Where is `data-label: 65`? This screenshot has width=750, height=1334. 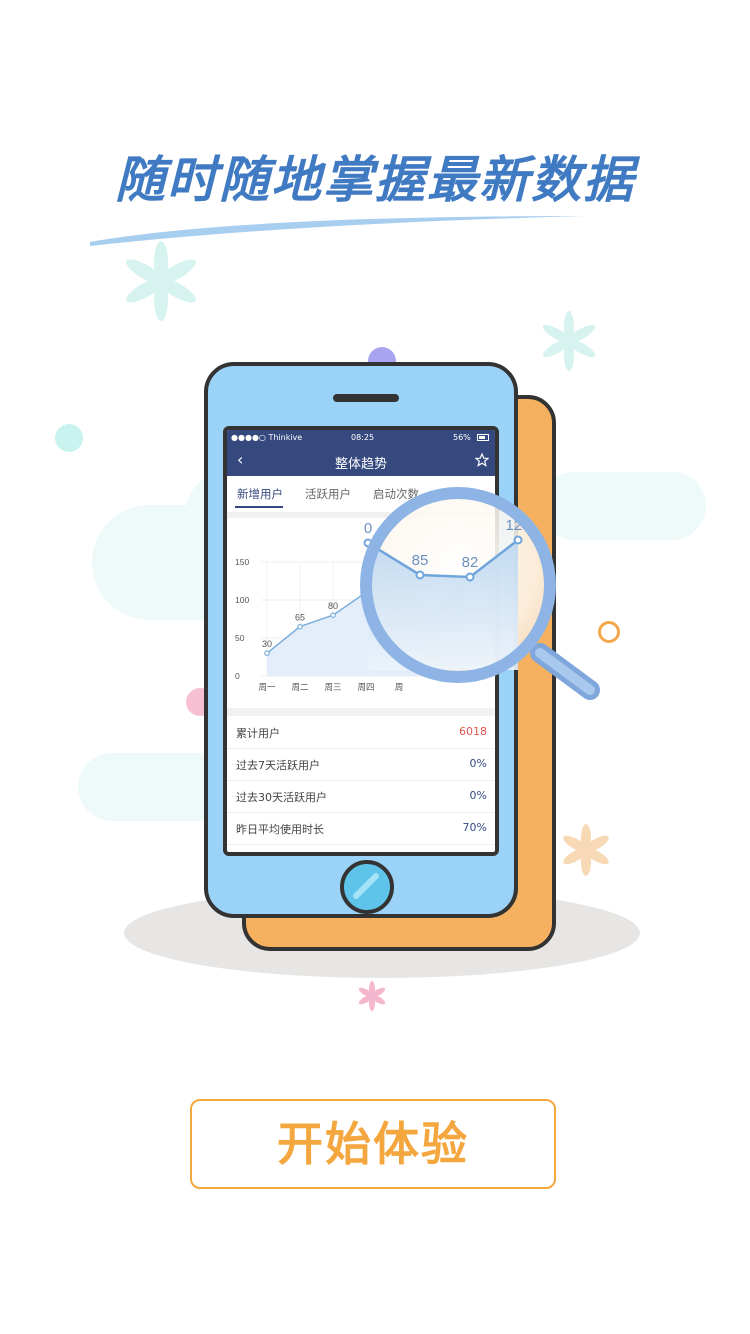 data-label: 65 is located at coordinates (300, 618).